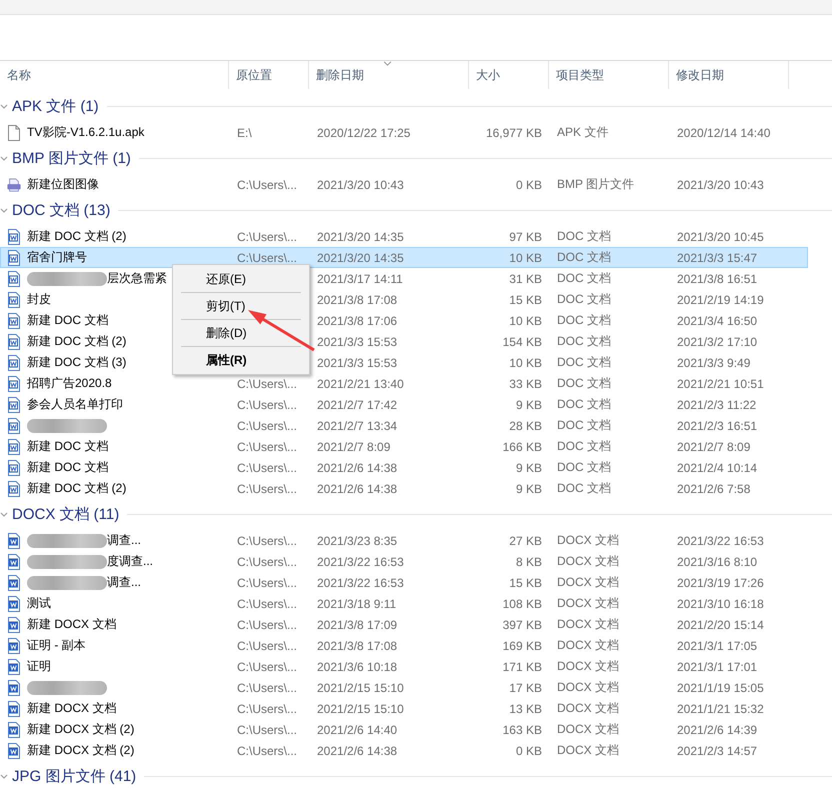 The image size is (832, 803). What do you see at coordinates (717, 321) in the screenshot?
I see `modified-date: 2021/3/4 16:50` at bounding box center [717, 321].